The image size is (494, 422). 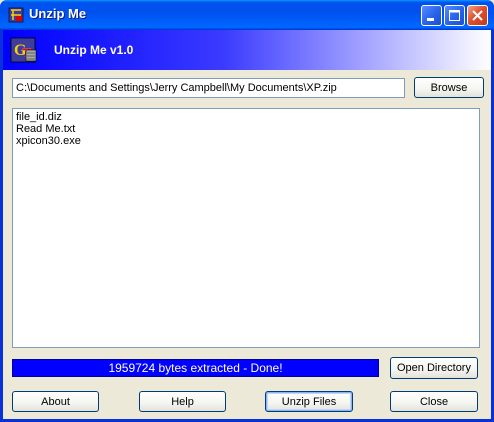 I want to click on app-icon, so click(x=16, y=15).